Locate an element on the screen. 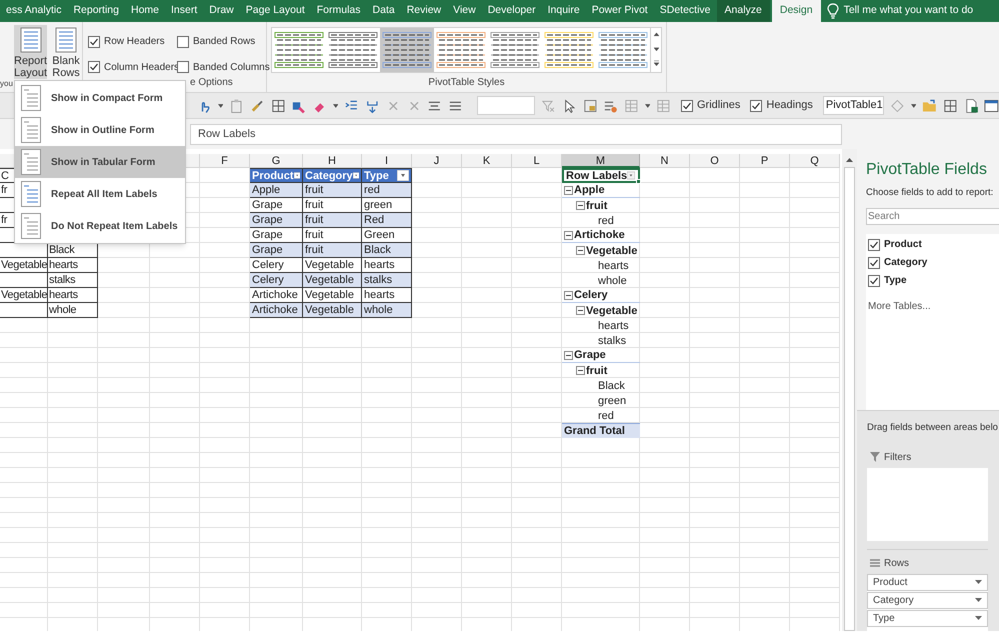 Image resolution: width=999 pixels, height=633 pixels. ribbon-tab: Review is located at coordinates (424, 11).